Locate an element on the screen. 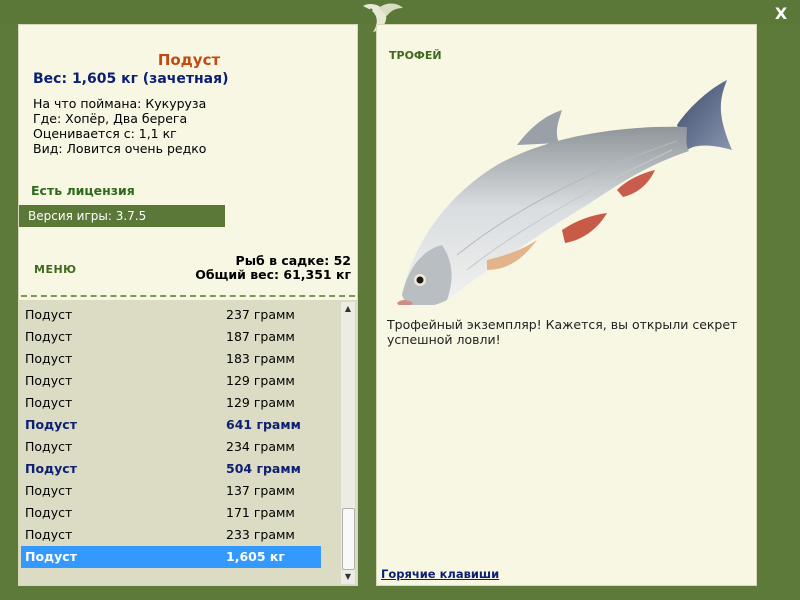  list-item-weight: 641 грамм is located at coordinates (263, 424).